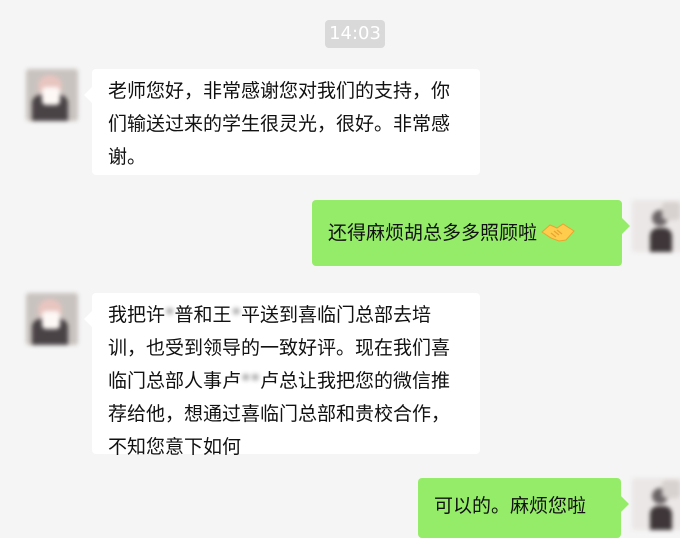 Image resolution: width=680 pixels, height=538 pixels. I want to click on message-text: 老师您好，非常感谢您对我们的支持，你们输送过来的学生很灵光，很好。非常感谢。, so click(279, 124).